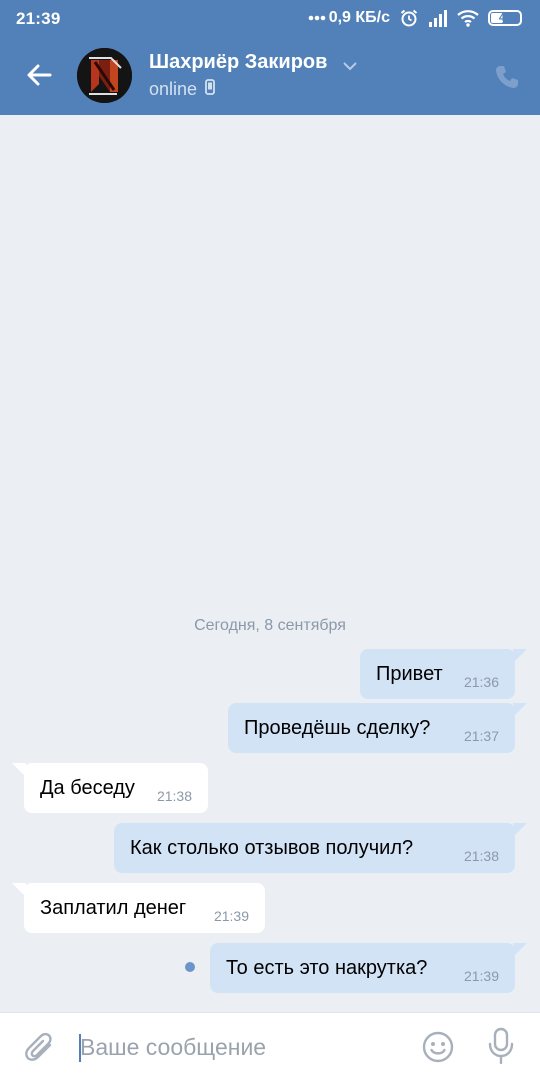  What do you see at coordinates (240, 1047) in the screenshot?
I see `message-input` at bounding box center [240, 1047].